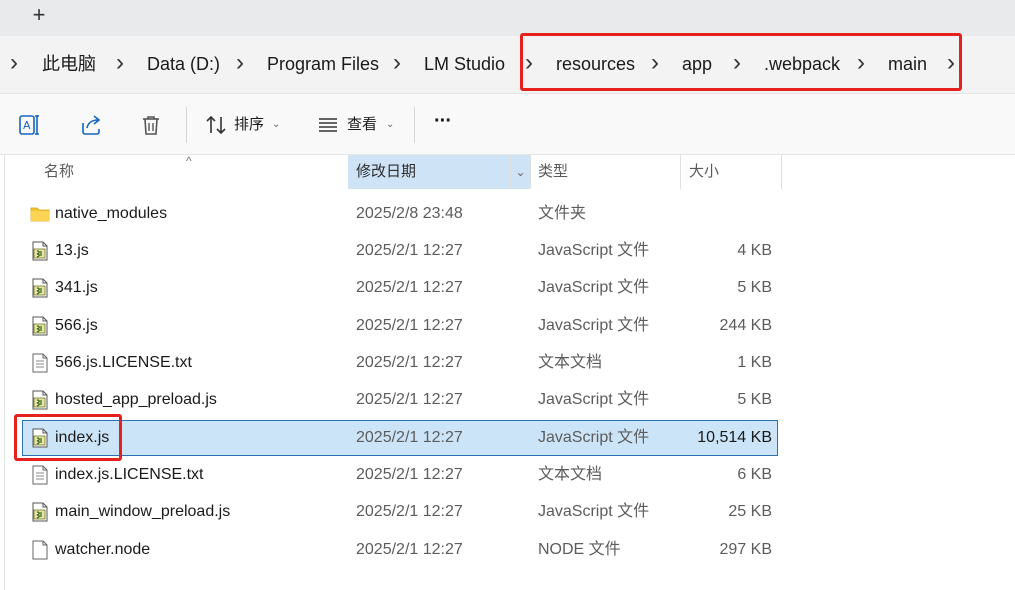  What do you see at coordinates (362, 125) in the screenshot?
I see `view-button: 查看` at bounding box center [362, 125].